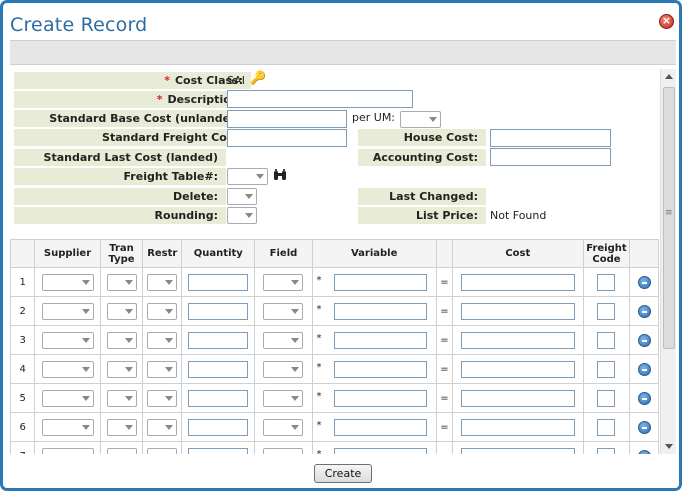 The width and height of the screenshot is (682, 491). What do you see at coordinates (420, 119) in the screenshot?
I see `per-um-select` at bounding box center [420, 119].